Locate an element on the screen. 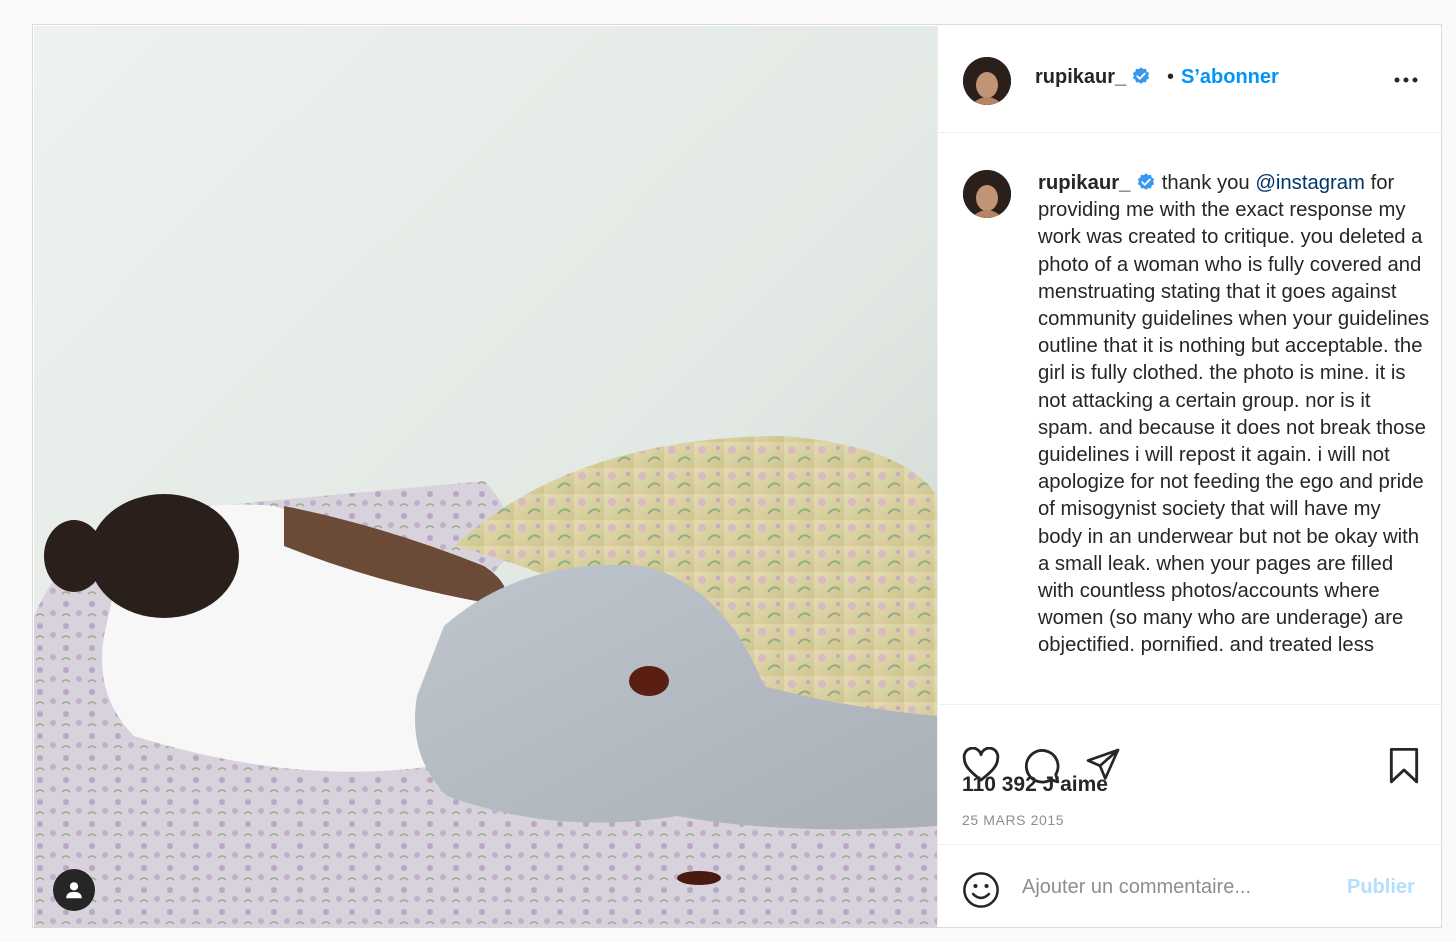  avatar is located at coordinates (987, 81).